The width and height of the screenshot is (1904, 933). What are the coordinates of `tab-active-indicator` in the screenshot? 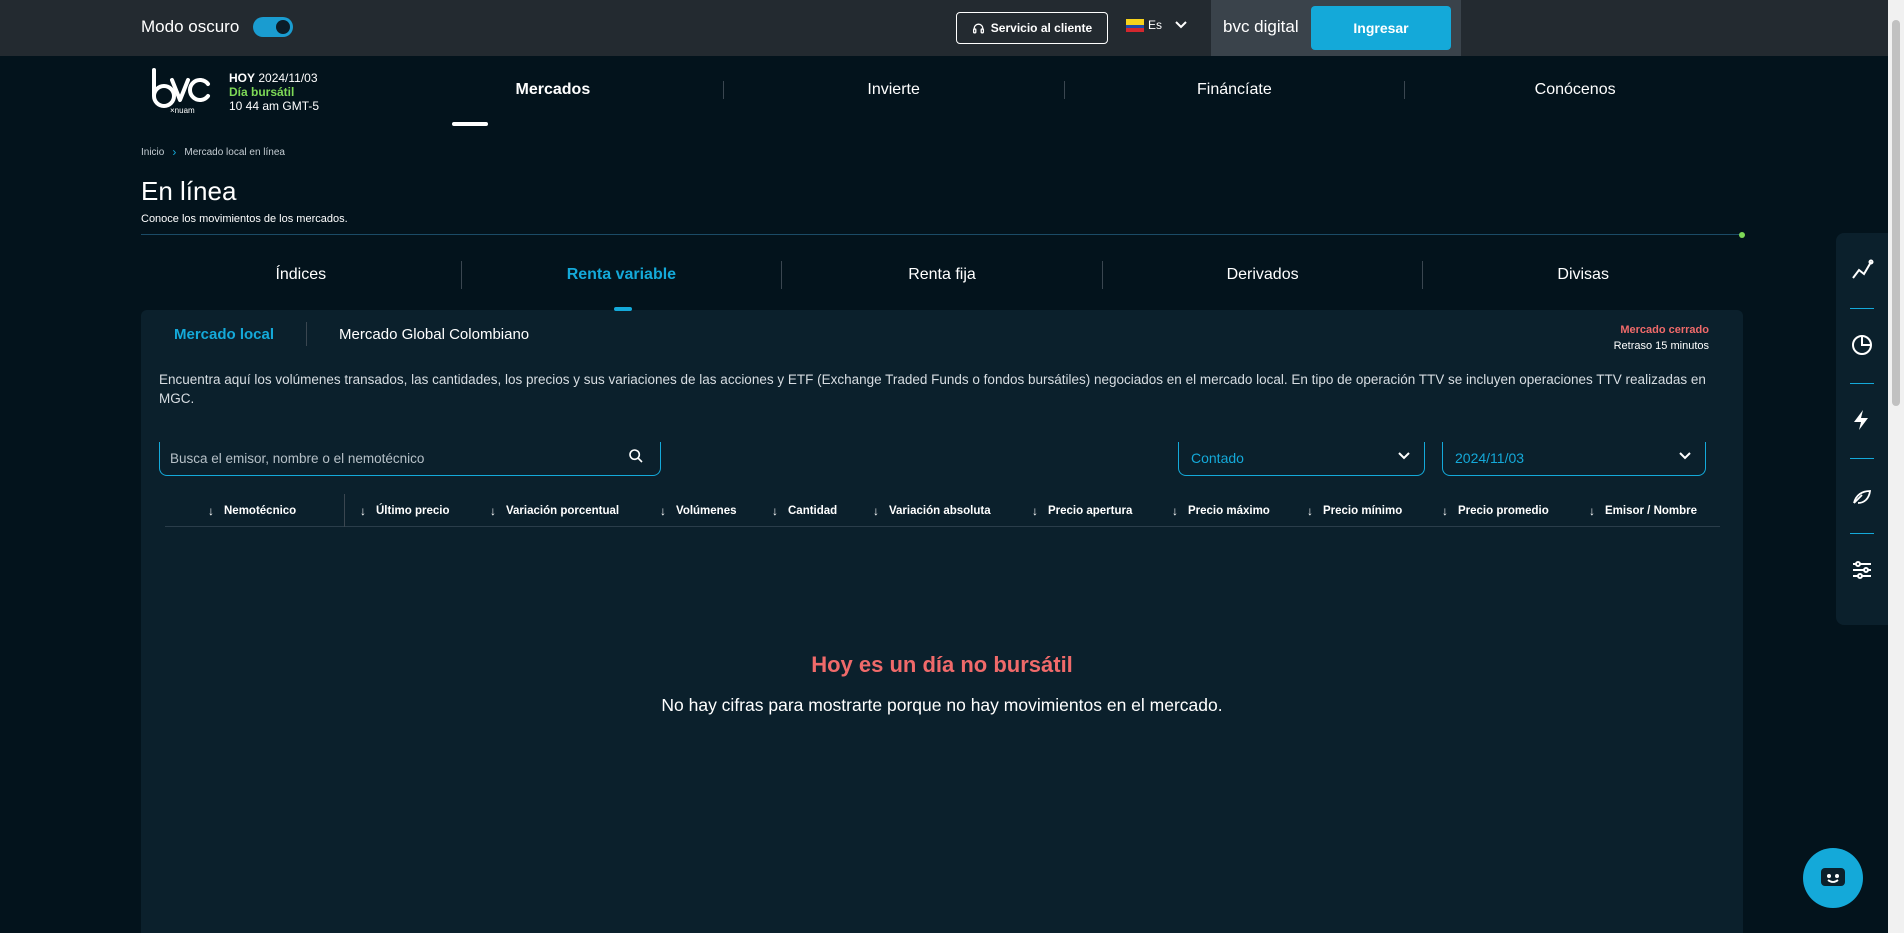 It's located at (623, 309).